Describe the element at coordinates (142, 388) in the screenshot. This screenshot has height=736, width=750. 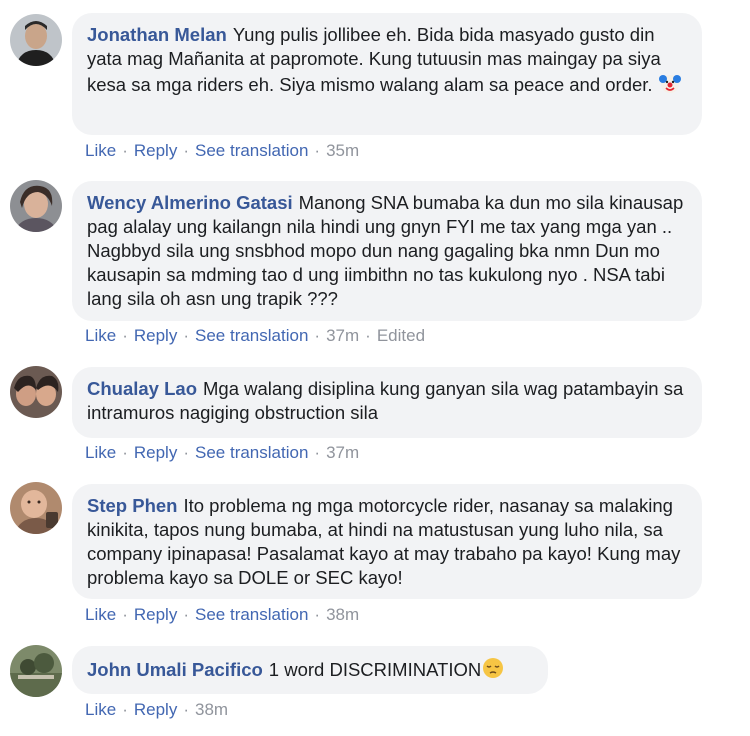
I see `comment-author: Chualay Lao` at that location.